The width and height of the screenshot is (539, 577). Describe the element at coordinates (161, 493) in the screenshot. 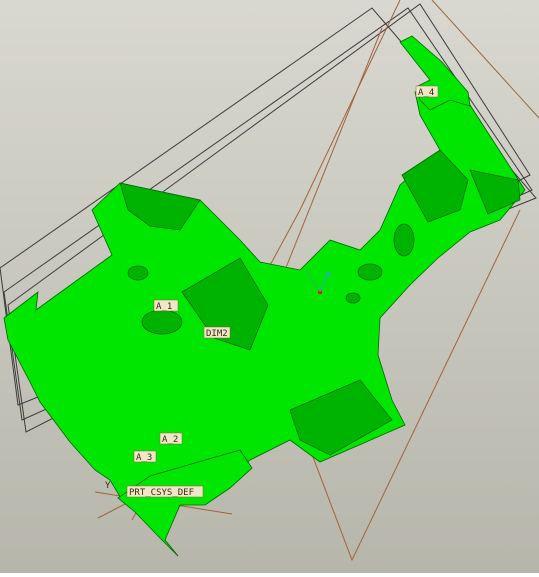

I see `label-text: PRT_CSYS_DEF` at that location.